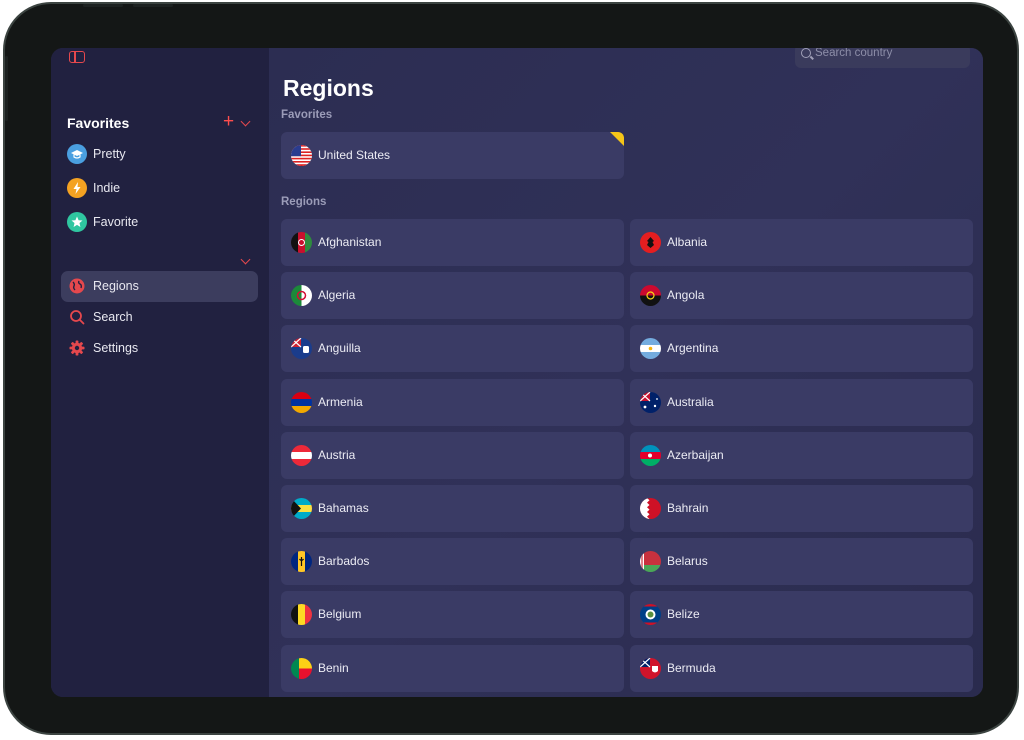 The image size is (1024, 740). I want to click on sidebar-item-label: Favorite, so click(116, 222).